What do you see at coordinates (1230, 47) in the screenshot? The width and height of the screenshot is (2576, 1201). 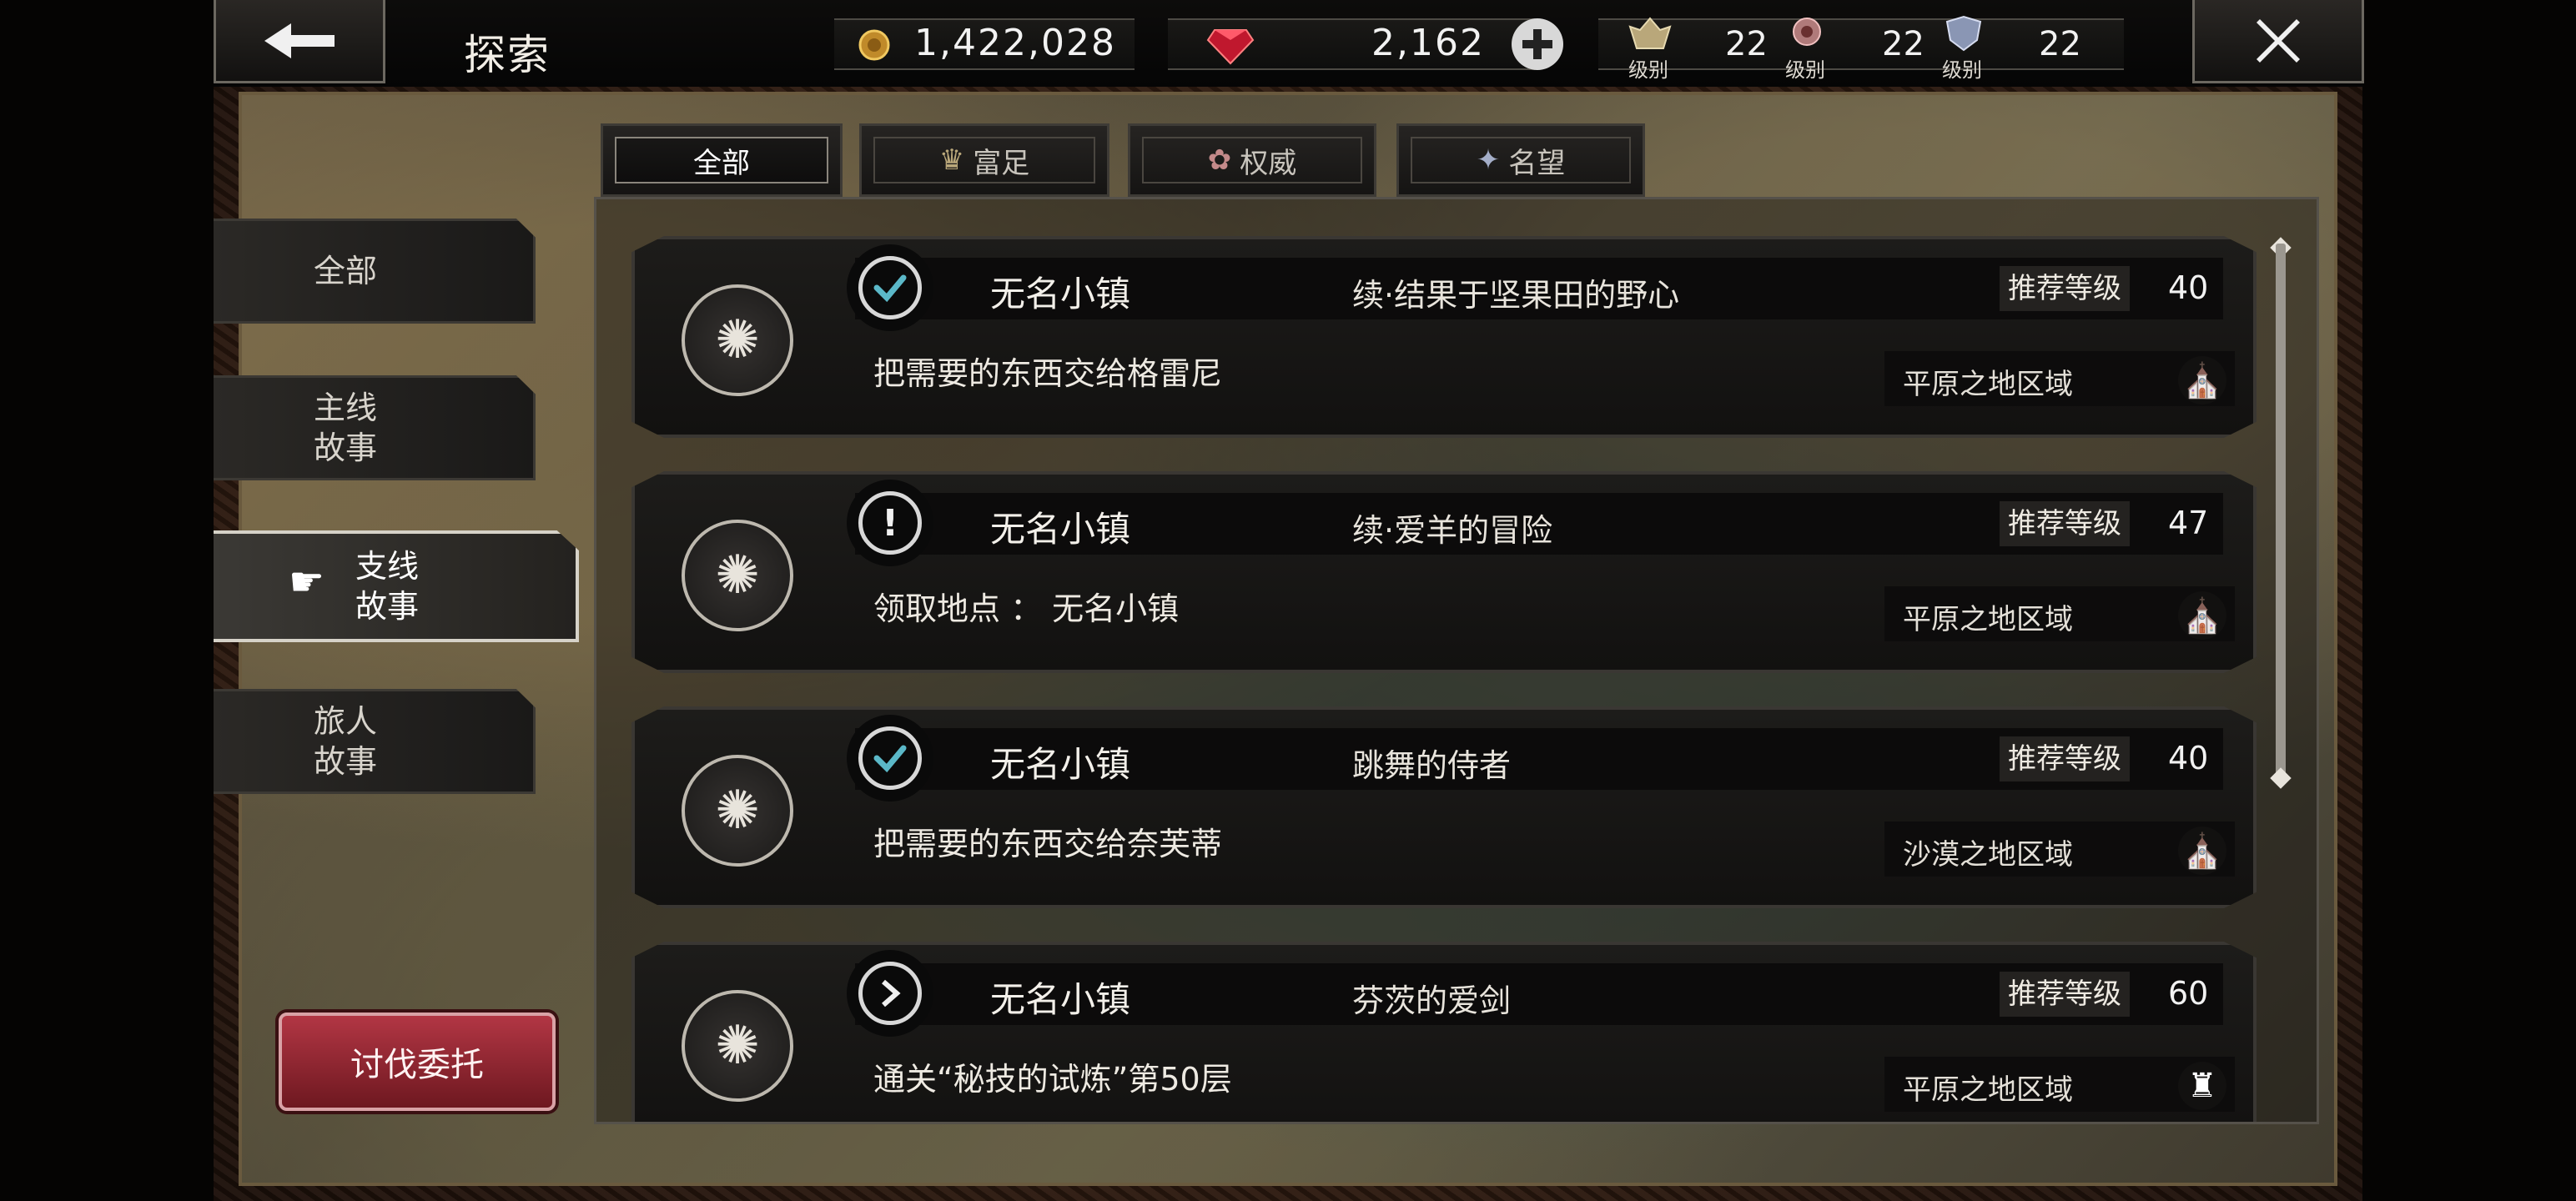 I see `ruby-gem-icon` at bounding box center [1230, 47].